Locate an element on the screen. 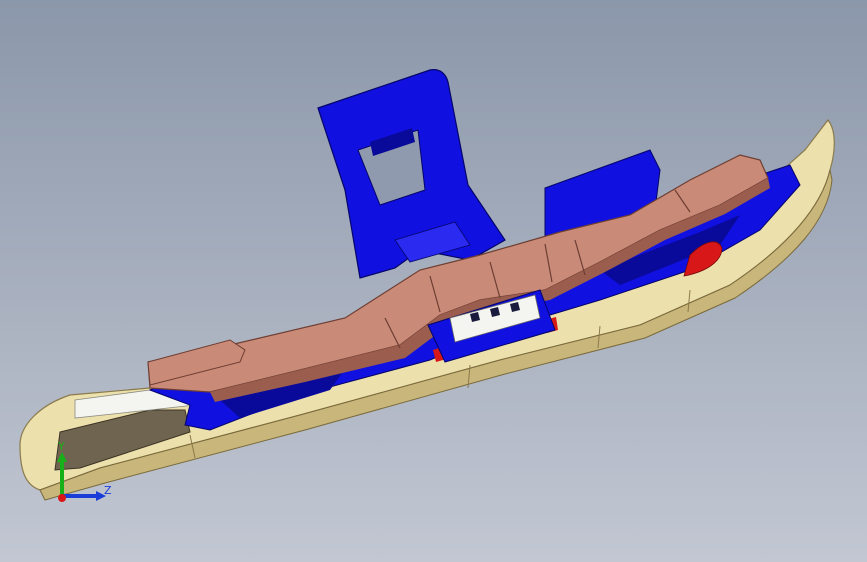  axis-triad: Y Z is located at coordinates (84, 471).